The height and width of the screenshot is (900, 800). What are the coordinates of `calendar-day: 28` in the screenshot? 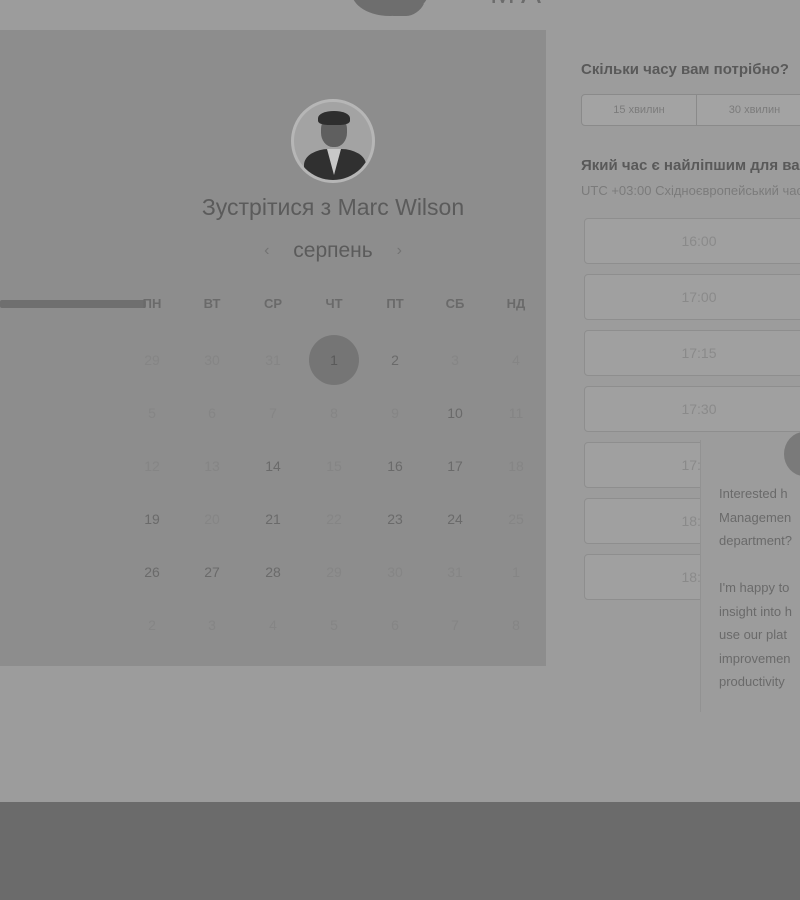 It's located at (273, 572).